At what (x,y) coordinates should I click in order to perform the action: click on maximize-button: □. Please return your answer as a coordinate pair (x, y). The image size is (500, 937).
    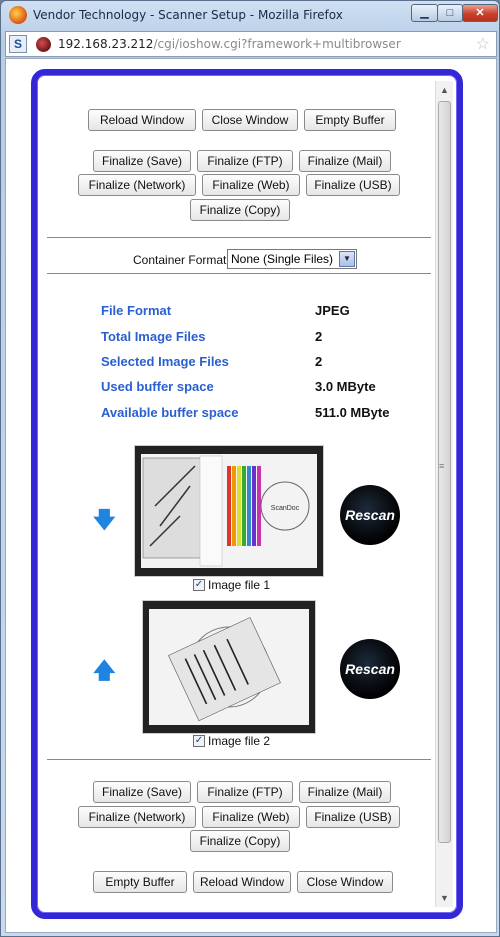
    Looking at the image, I should click on (450, 13).